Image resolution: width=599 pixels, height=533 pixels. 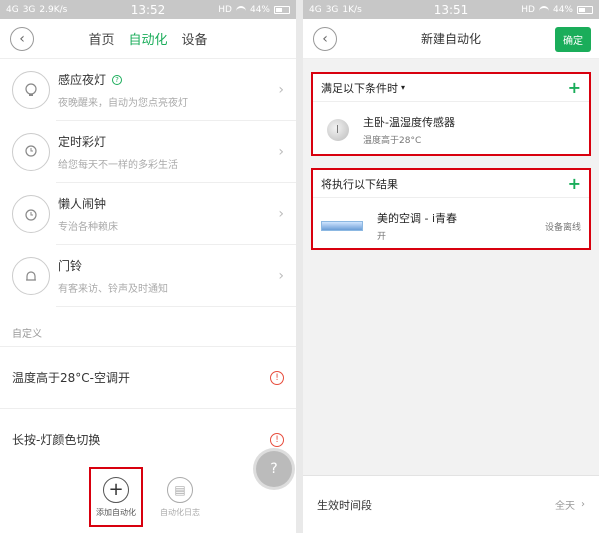 I want to click on condition-device-sub: 温度高于28°C, so click(x=392, y=141).